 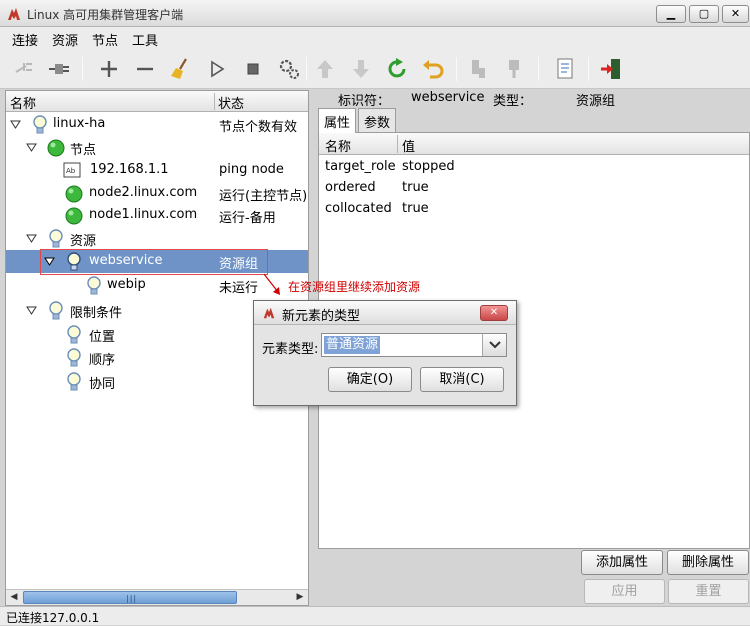 What do you see at coordinates (59, 69) in the screenshot?
I see `plug-connect-icon` at bounding box center [59, 69].